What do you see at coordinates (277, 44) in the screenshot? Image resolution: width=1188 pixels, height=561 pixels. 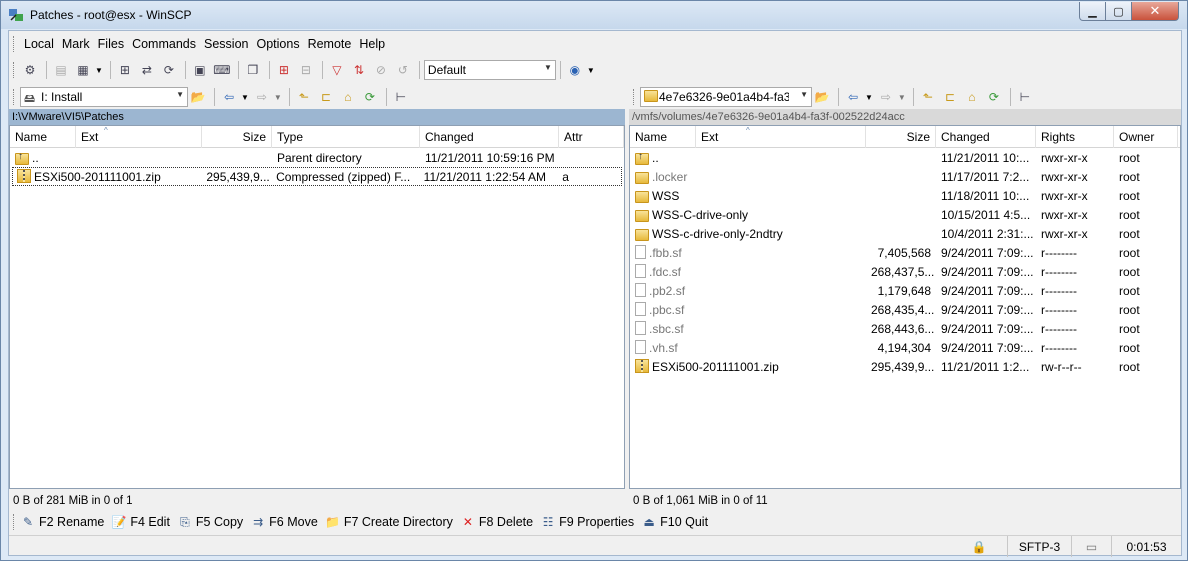 I see `menu-options: Options` at bounding box center [277, 44].